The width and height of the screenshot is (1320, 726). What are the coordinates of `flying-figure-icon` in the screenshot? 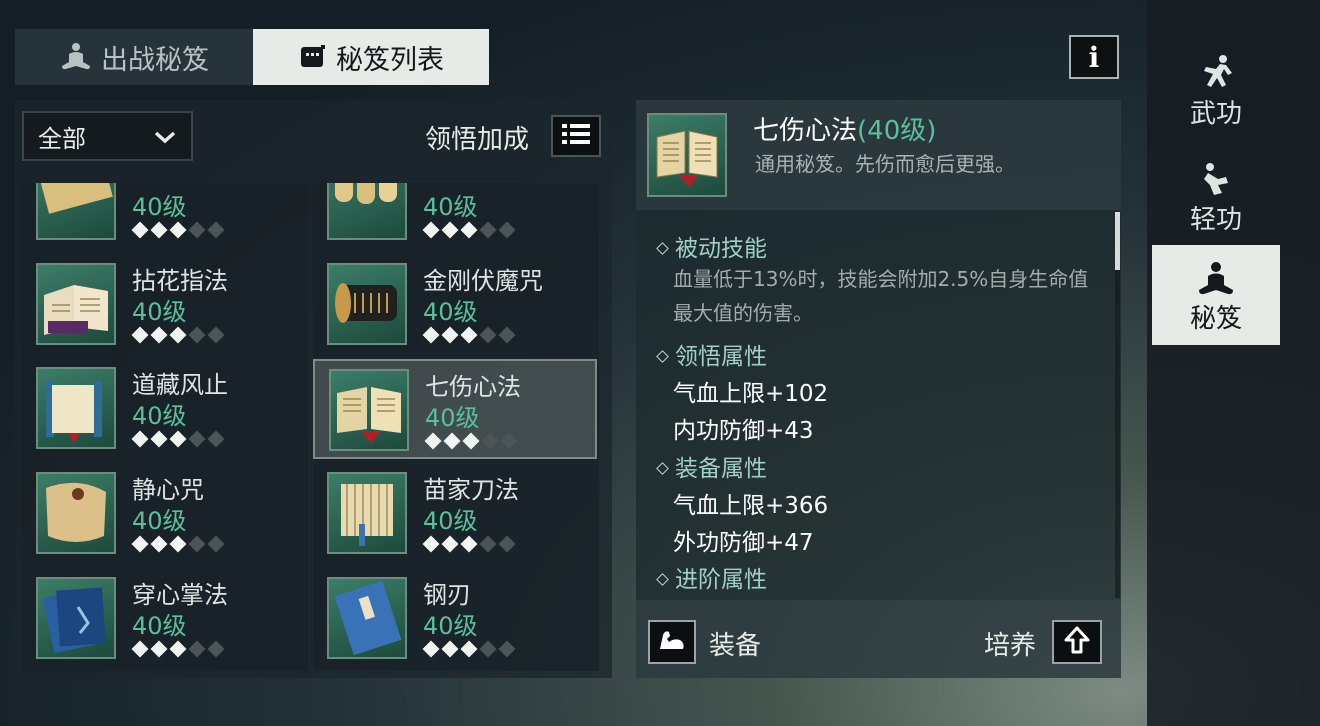 It's located at (1216, 178).